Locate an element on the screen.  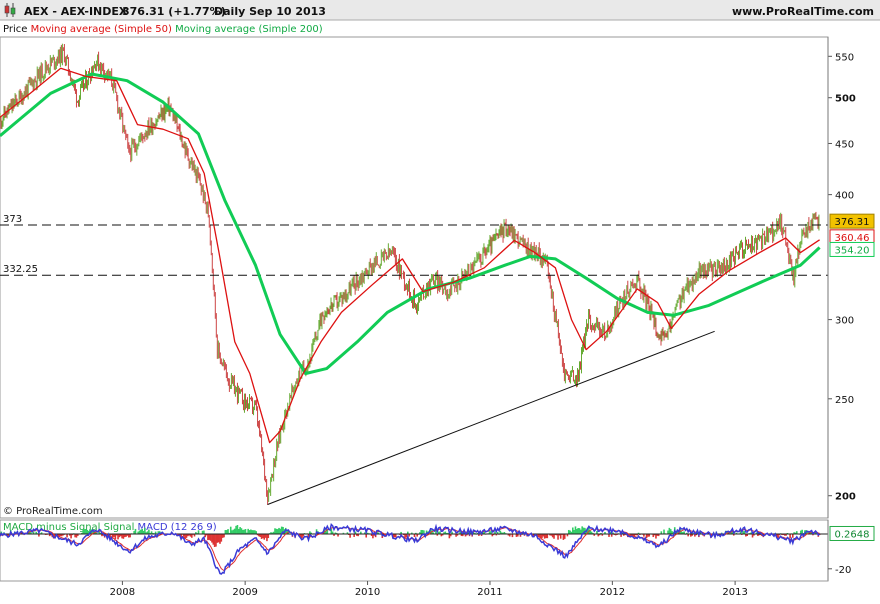
site-label: www.ProRealTime.com is located at coordinates (803, 11).